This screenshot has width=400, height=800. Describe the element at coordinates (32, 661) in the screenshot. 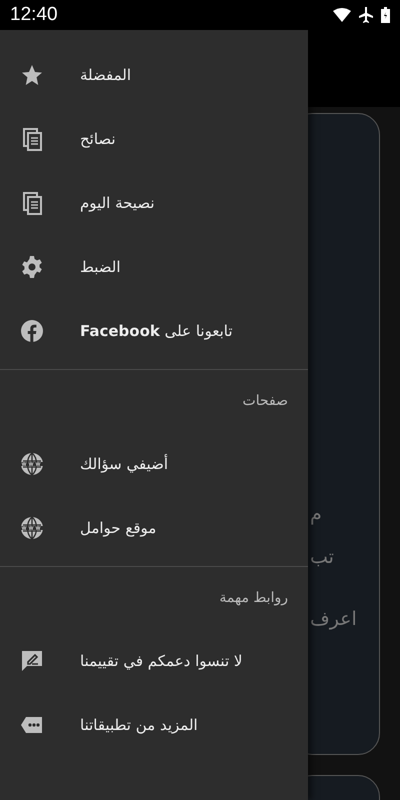

I see `rate-review-icon` at that location.